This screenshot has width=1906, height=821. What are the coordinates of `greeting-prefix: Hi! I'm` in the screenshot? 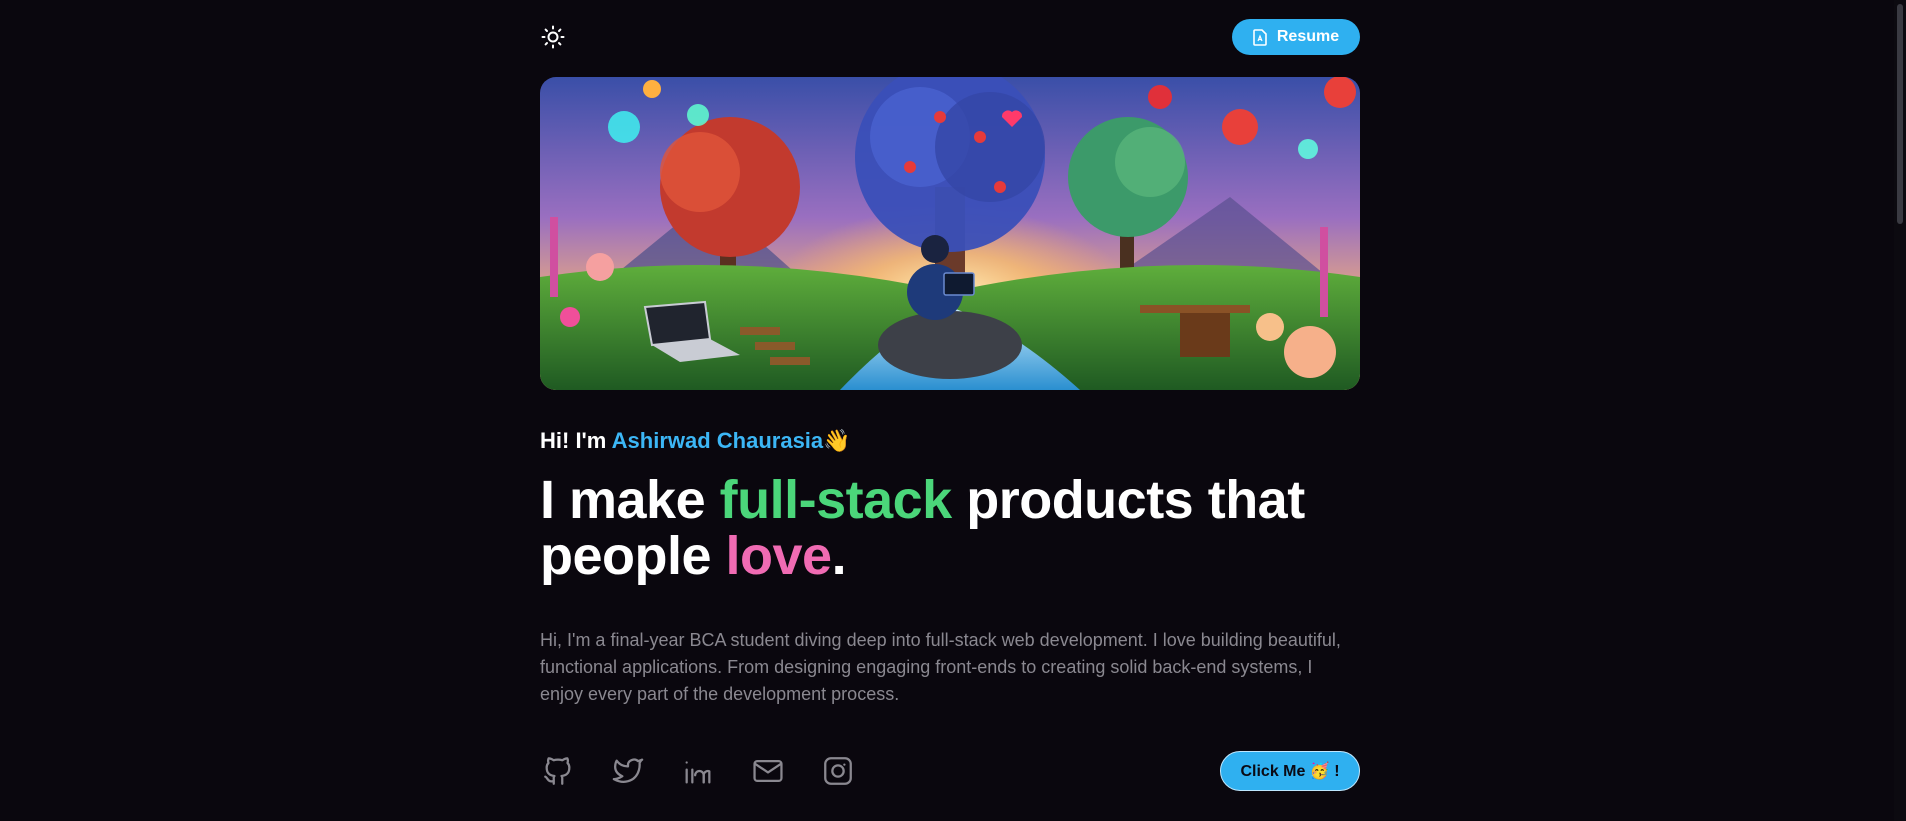 It's located at (576, 440).